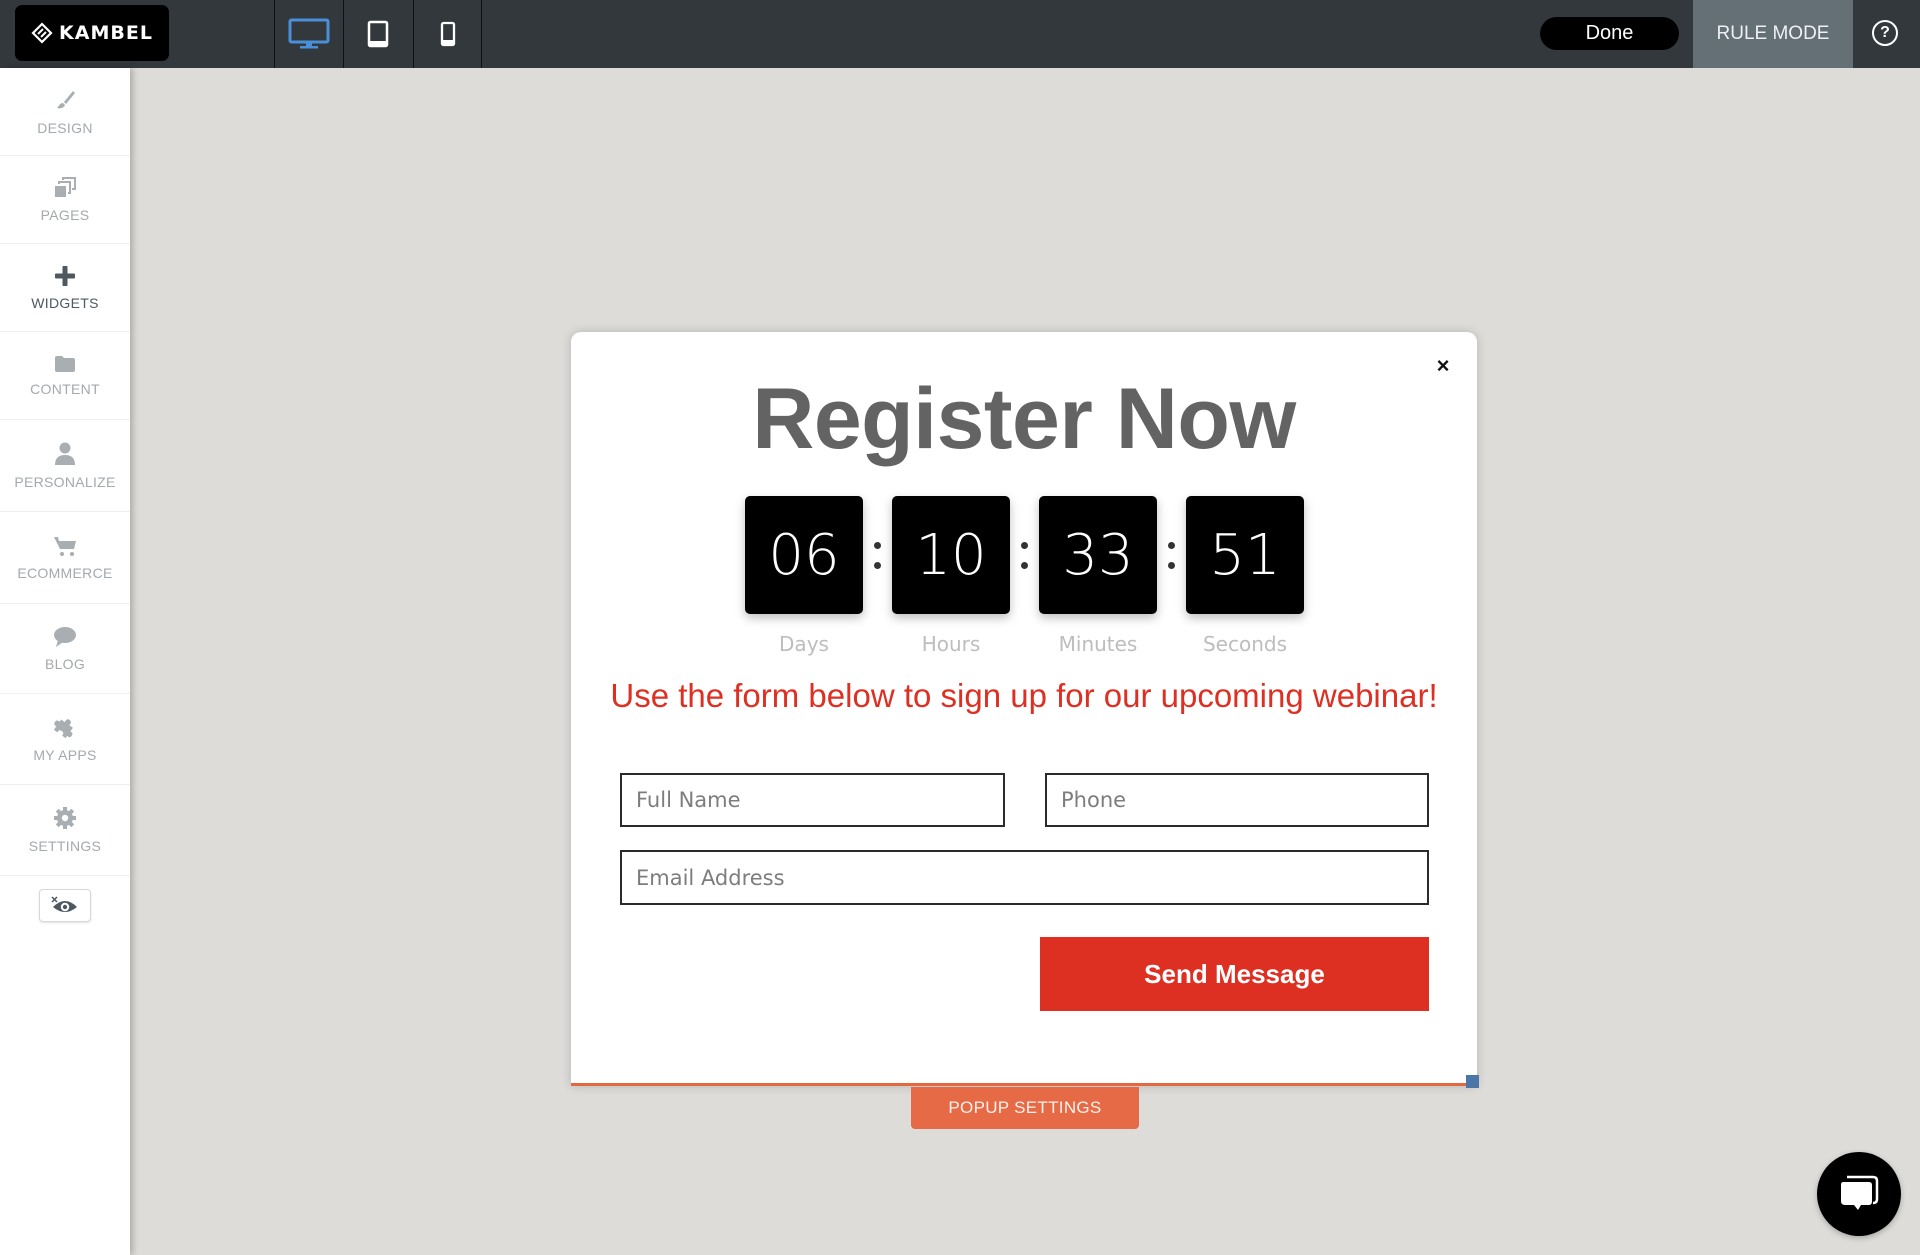 Image resolution: width=1920 pixels, height=1255 pixels. I want to click on sidebar-item-label: WIDGETS, so click(65, 302).